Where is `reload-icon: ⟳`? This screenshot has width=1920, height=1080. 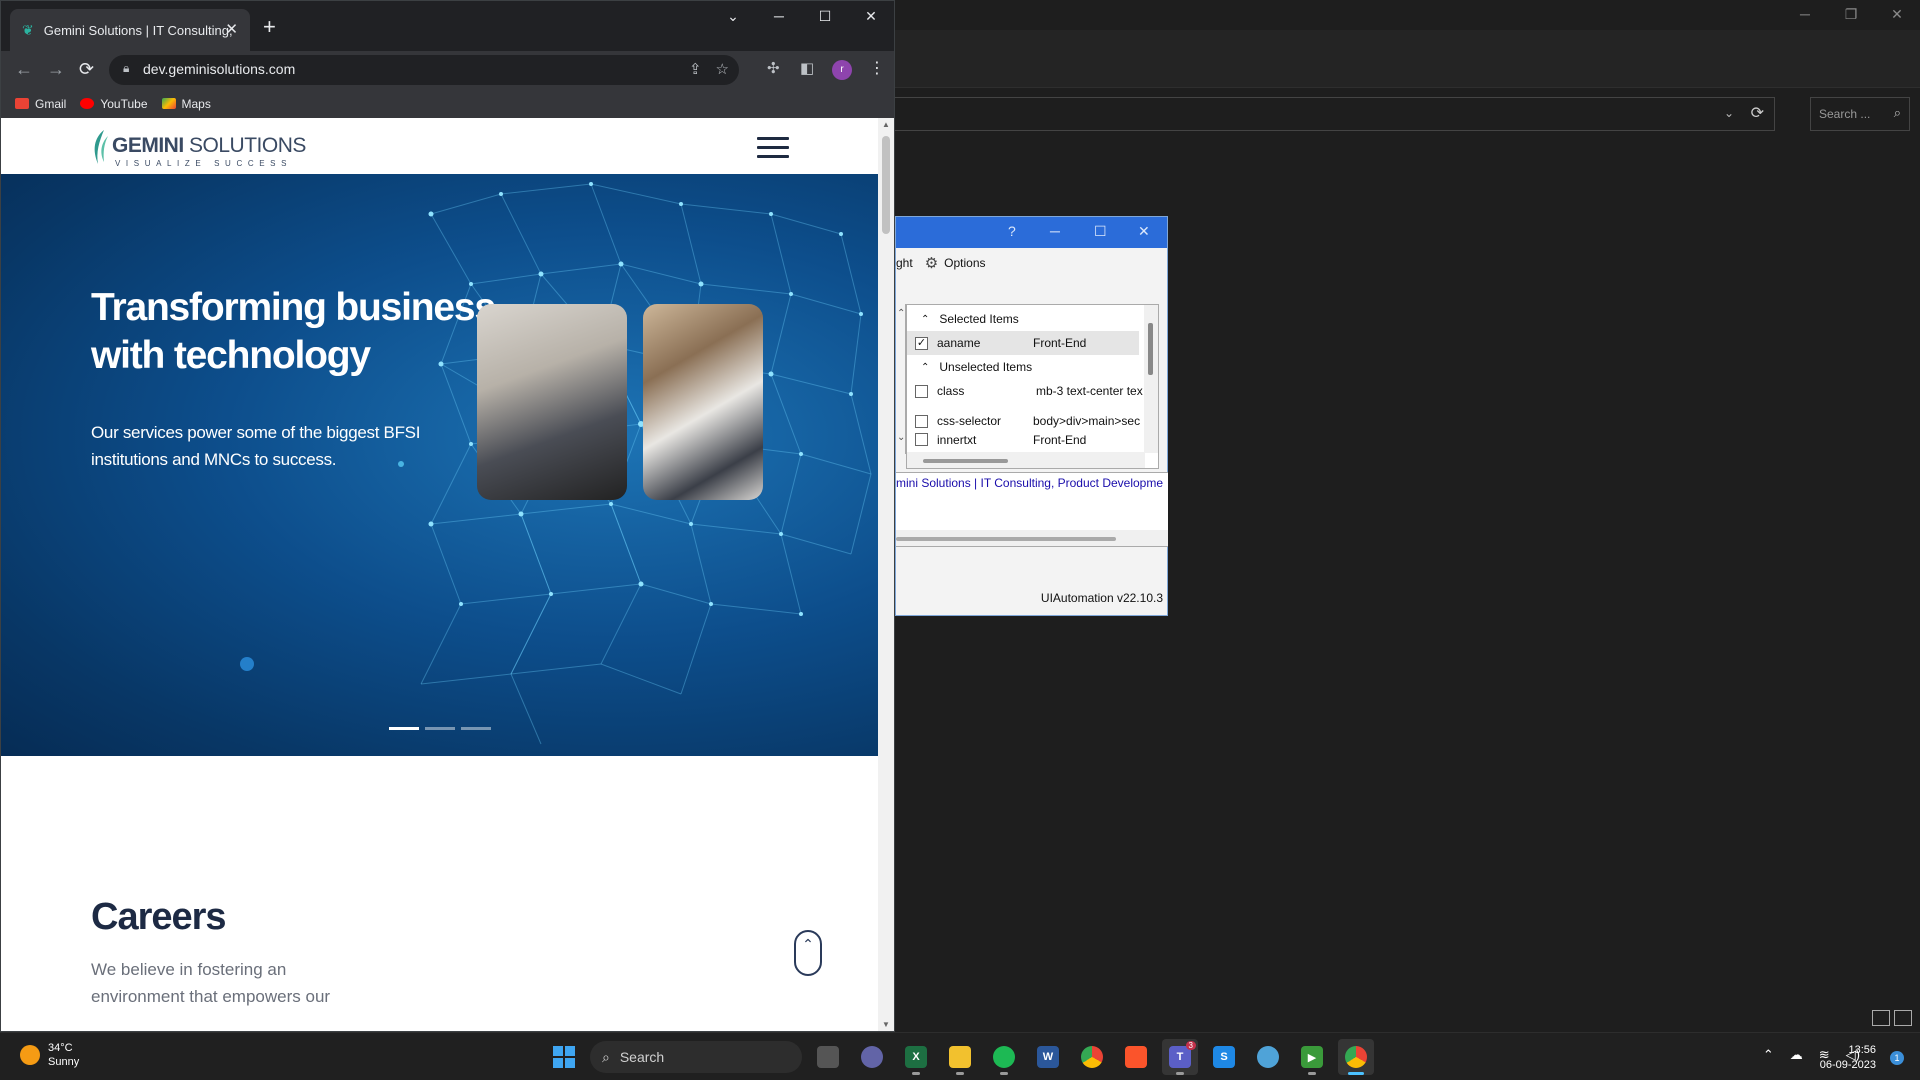 reload-icon: ⟳ is located at coordinates (86, 69).